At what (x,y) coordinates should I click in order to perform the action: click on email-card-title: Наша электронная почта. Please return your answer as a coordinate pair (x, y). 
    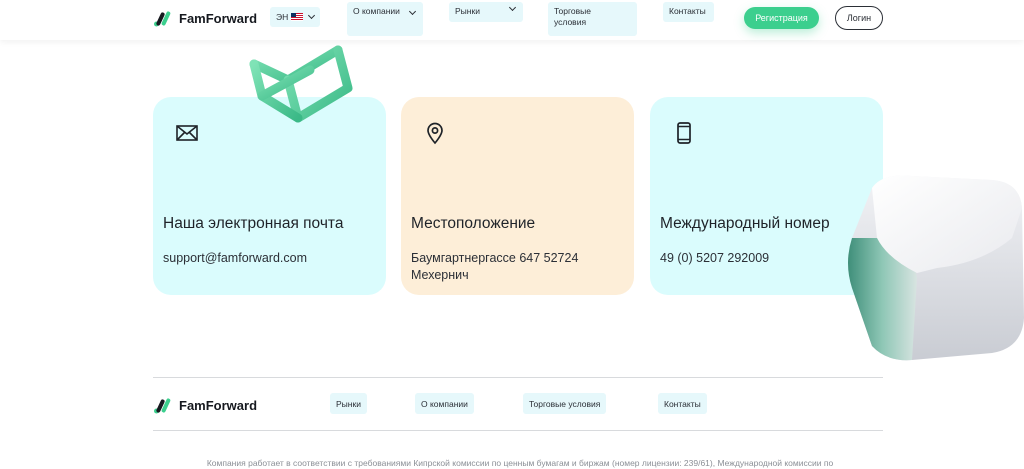
    Looking at the image, I should click on (253, 223).